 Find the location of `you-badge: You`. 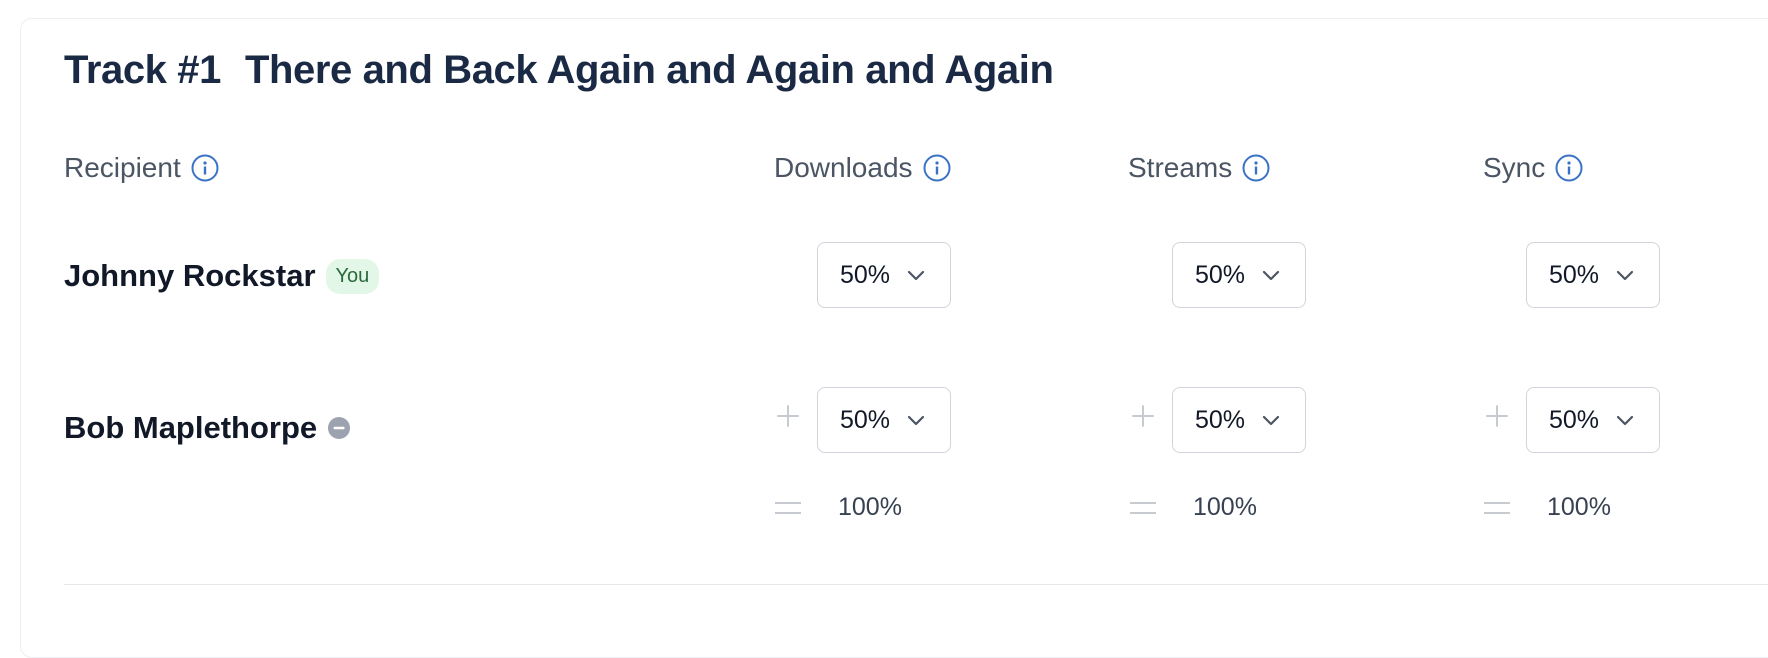

you-badge: You is located at coordinates (352, 276).